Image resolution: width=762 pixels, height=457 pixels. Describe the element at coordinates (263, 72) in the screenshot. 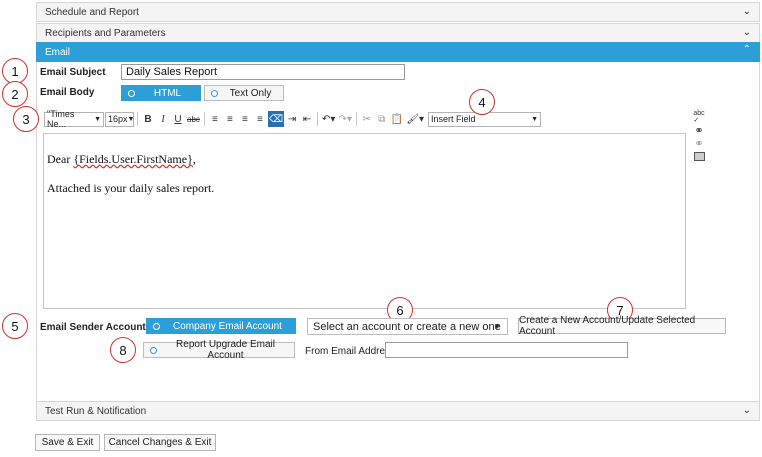

I see `email-subject-input: Daily Sales Report` at that location.